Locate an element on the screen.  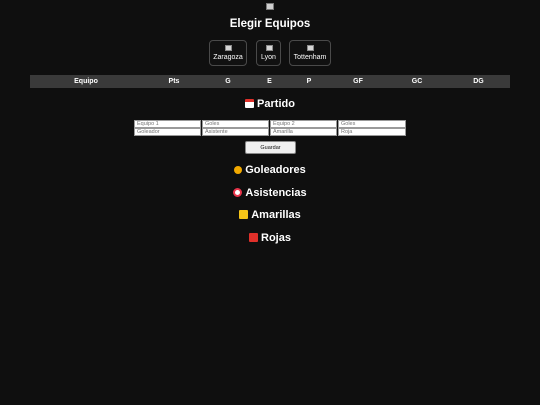
team-label: Zaragoza is located at coordinates (228, 57).